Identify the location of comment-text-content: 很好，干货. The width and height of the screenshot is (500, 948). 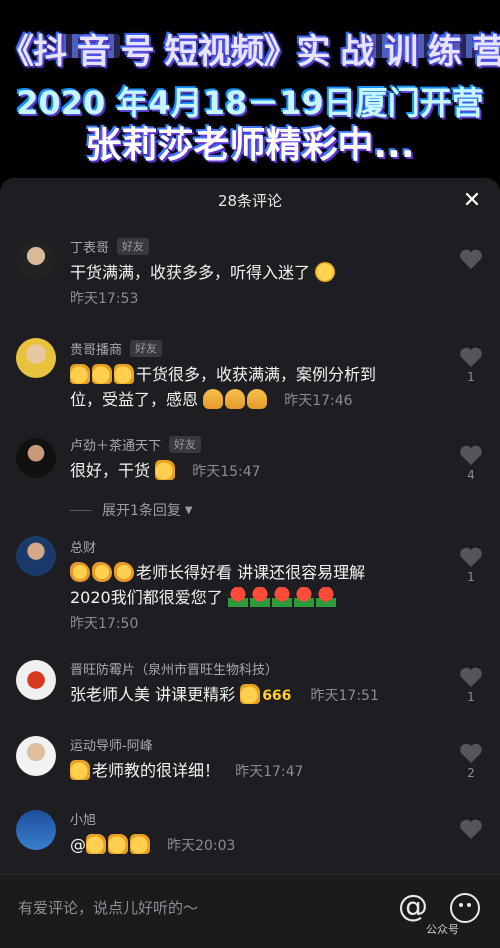
(110, 470).